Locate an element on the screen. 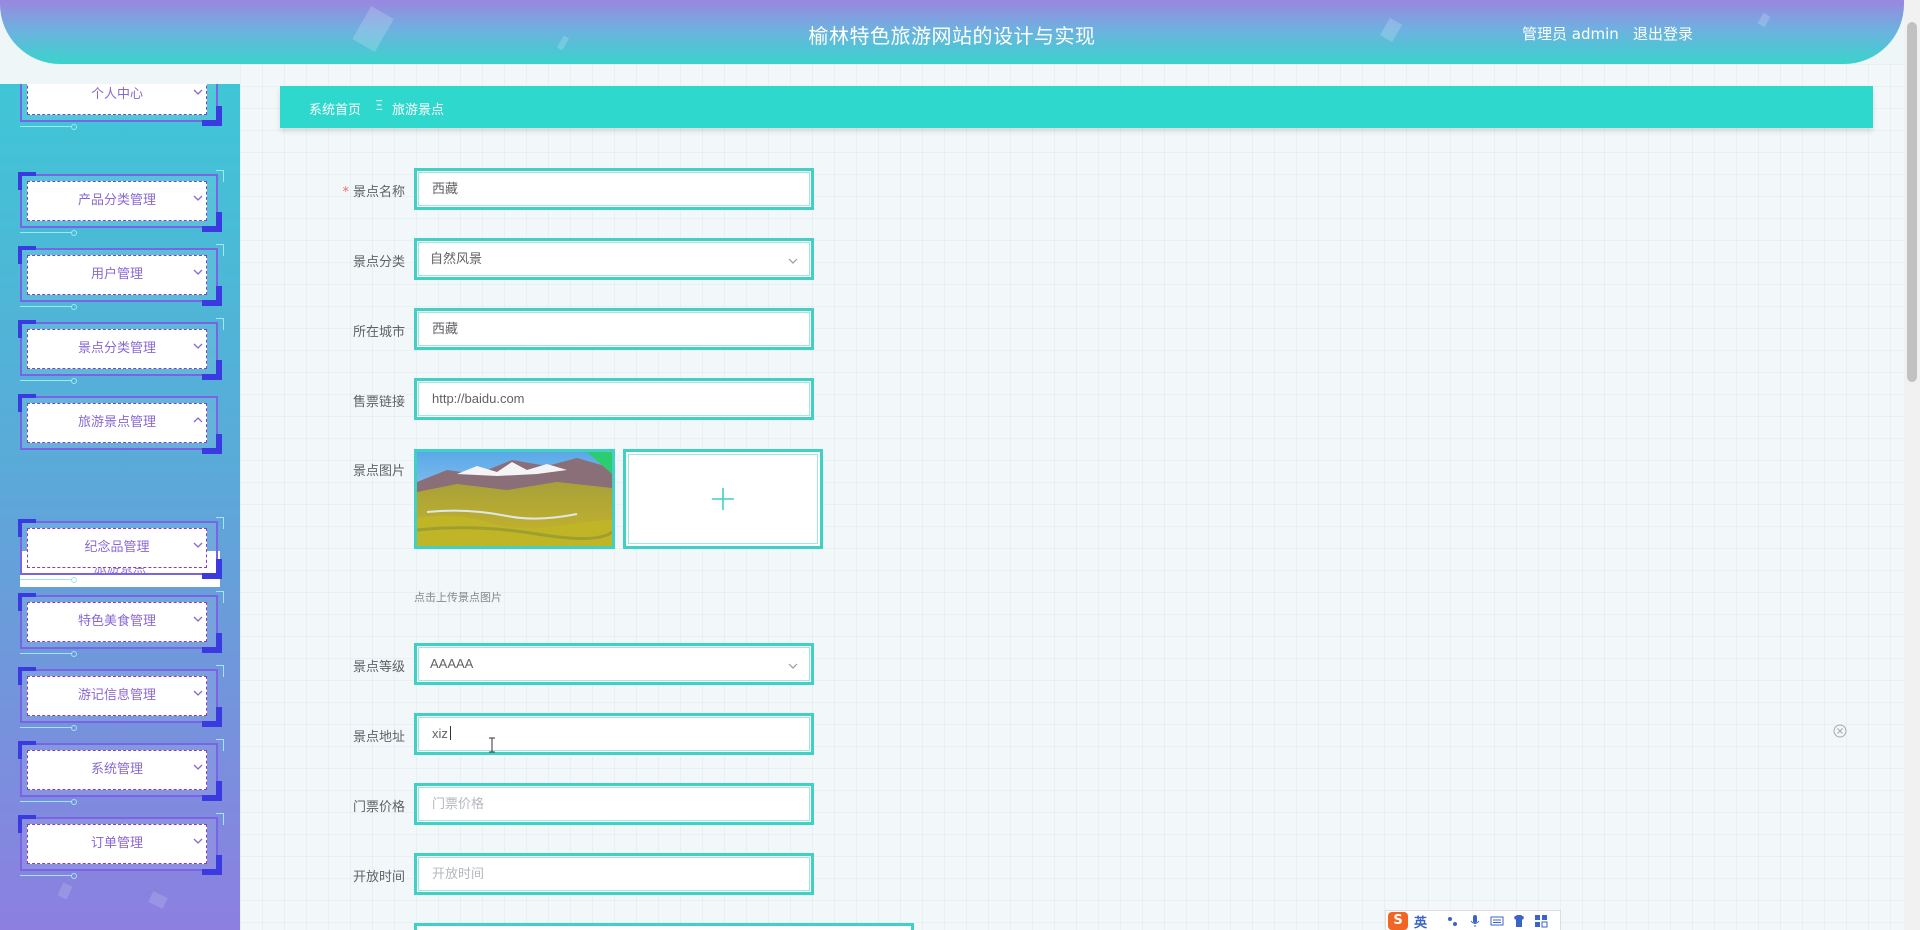 This screenshot has width=1920, height=930. price-input: 门票价格 is located at coordinates (614, 804).